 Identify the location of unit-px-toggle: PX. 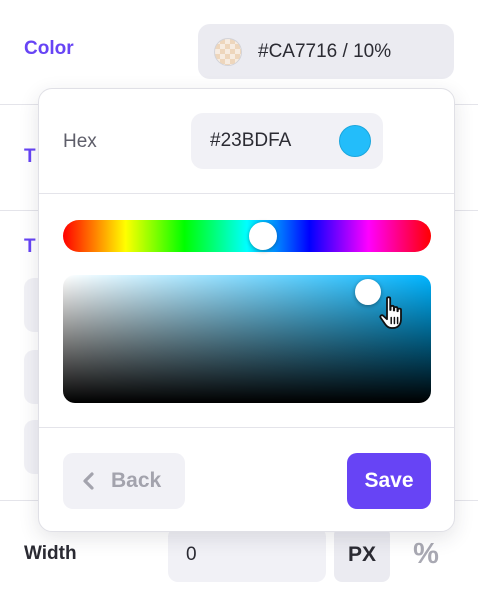
(362, 554).